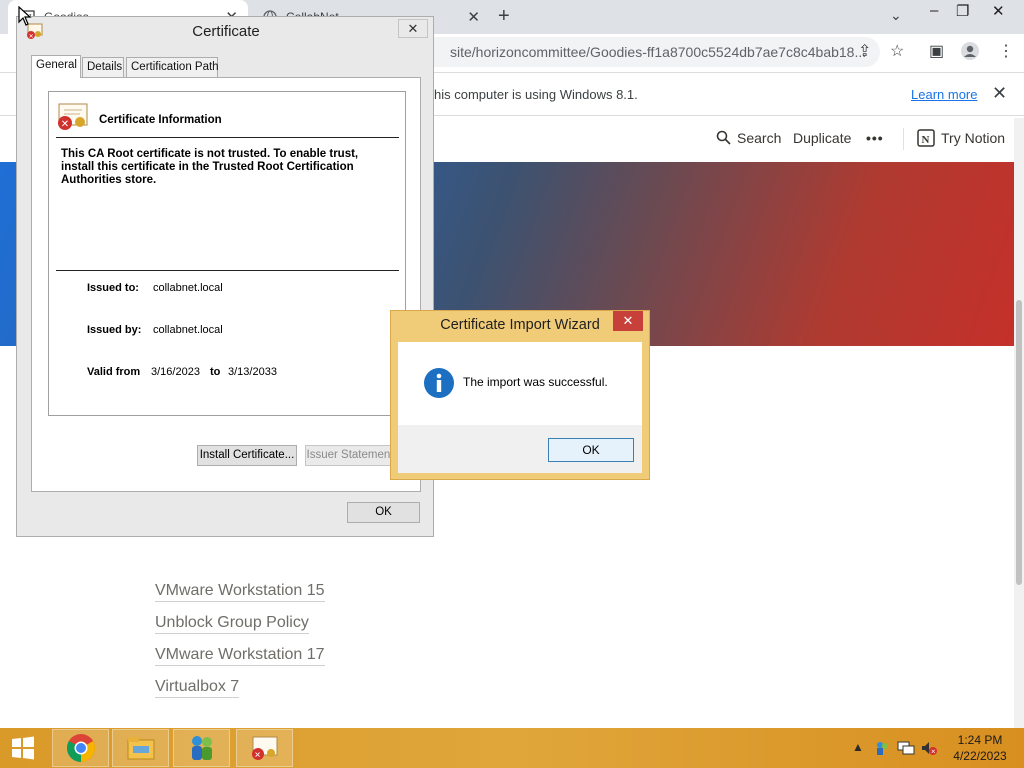 The width and height of the screenshot is (1024, 768). What do you see at coordinates (264, 748) in the screenshot?
I see `certificate-taskbar-icon: ✕` at bounding box center [264, 748].